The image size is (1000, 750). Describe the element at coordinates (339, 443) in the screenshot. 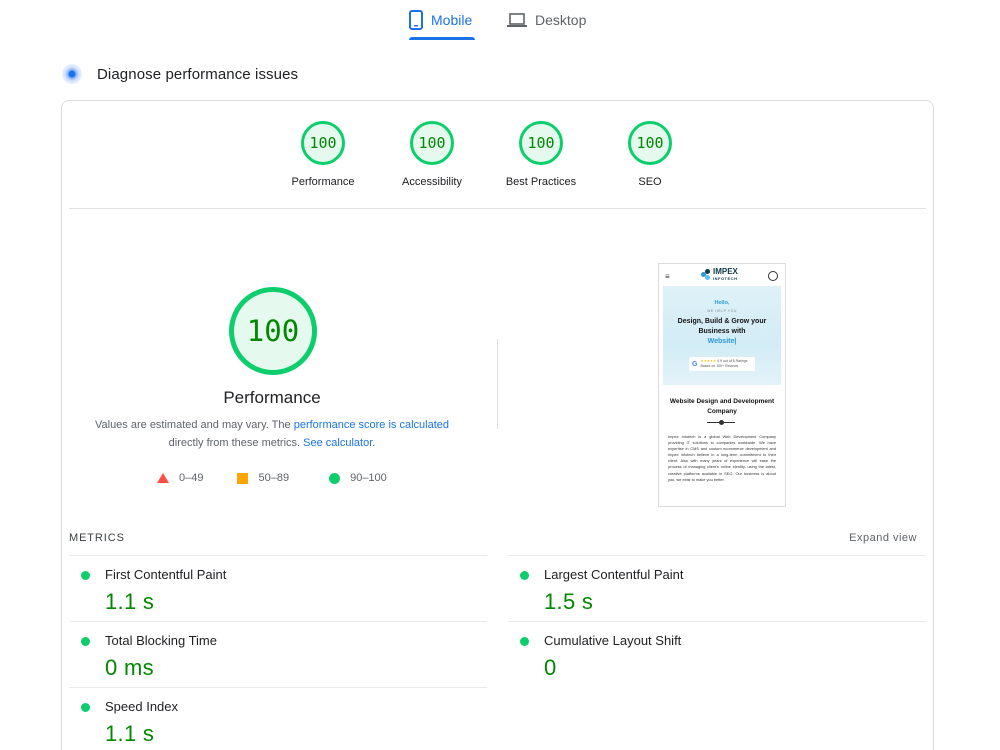

I see `see-calculator-link: See calculator.` at that location.